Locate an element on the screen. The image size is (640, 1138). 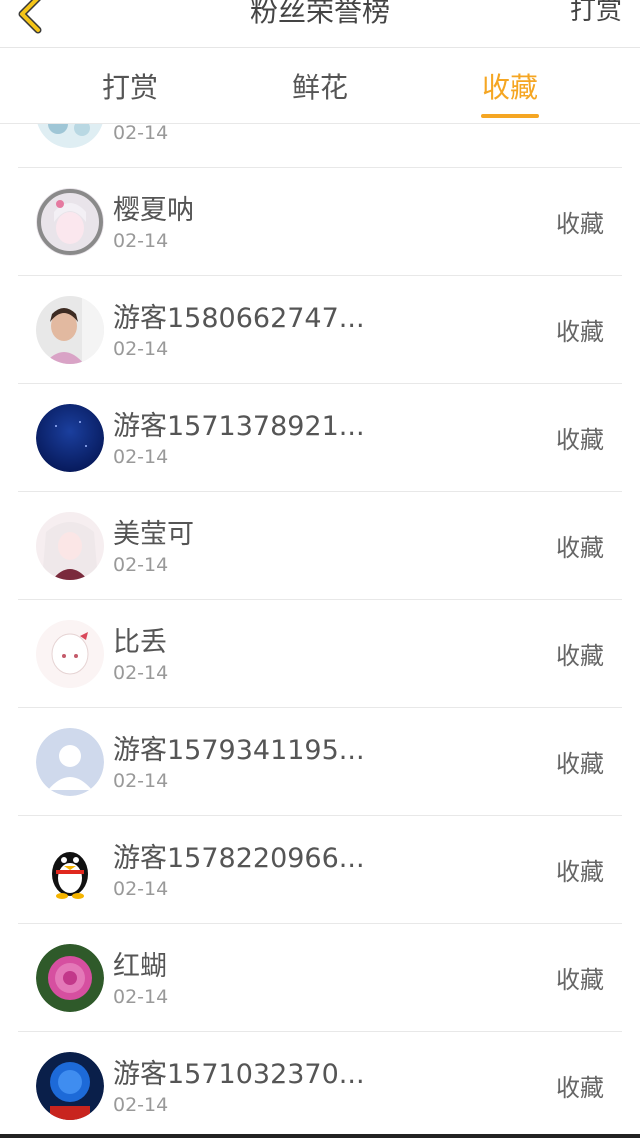
tab-bar: 打赏 鲜花 收藏 is located at coordinates (320, 86).